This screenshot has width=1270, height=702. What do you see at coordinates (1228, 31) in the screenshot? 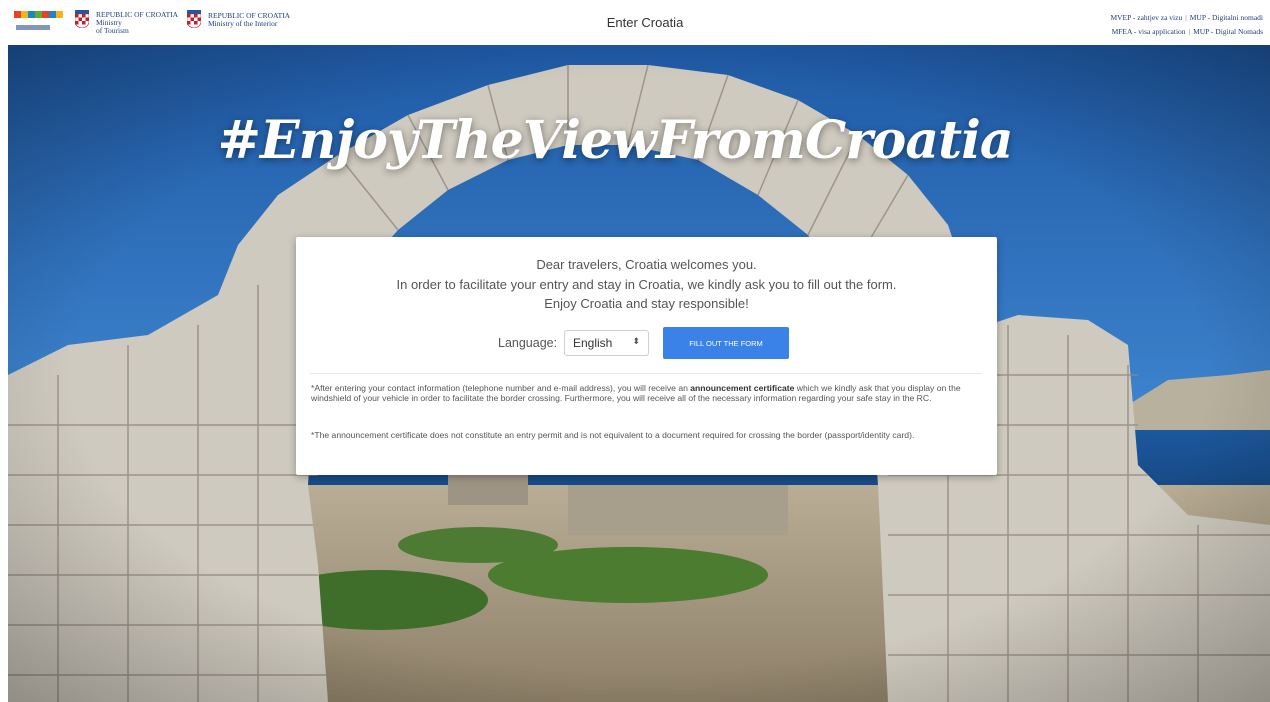
I see `link-mup-digital-nomads-en: MUP - Digital Nomads` at bounding box center [1228, 31].